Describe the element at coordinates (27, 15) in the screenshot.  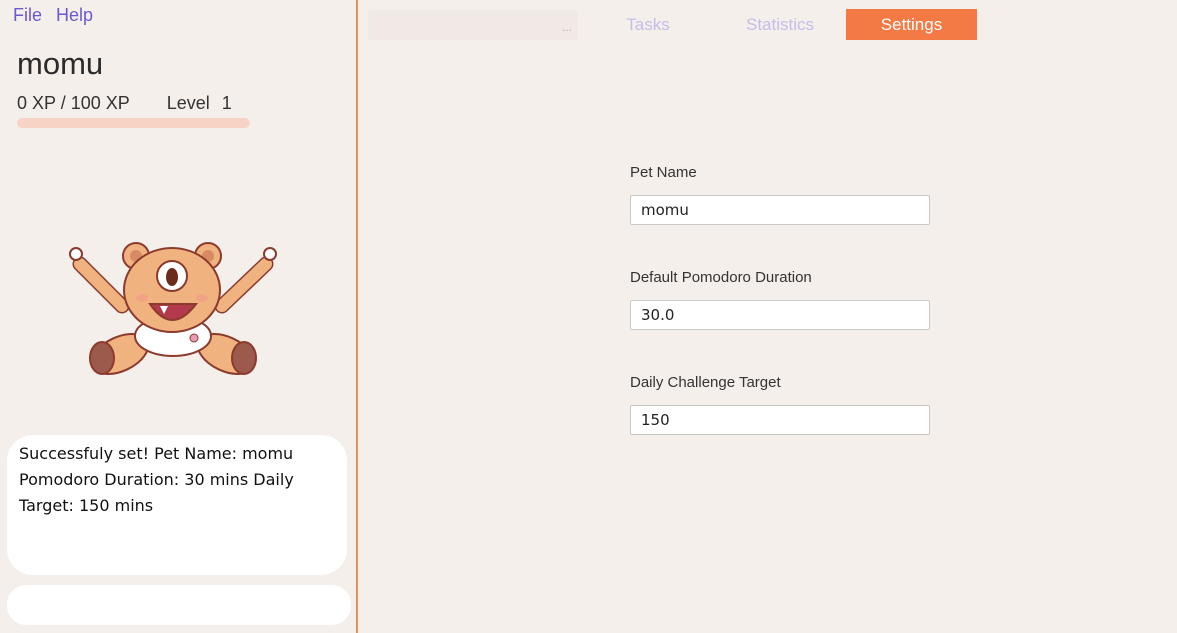
I see `menu-file: File` at that location.